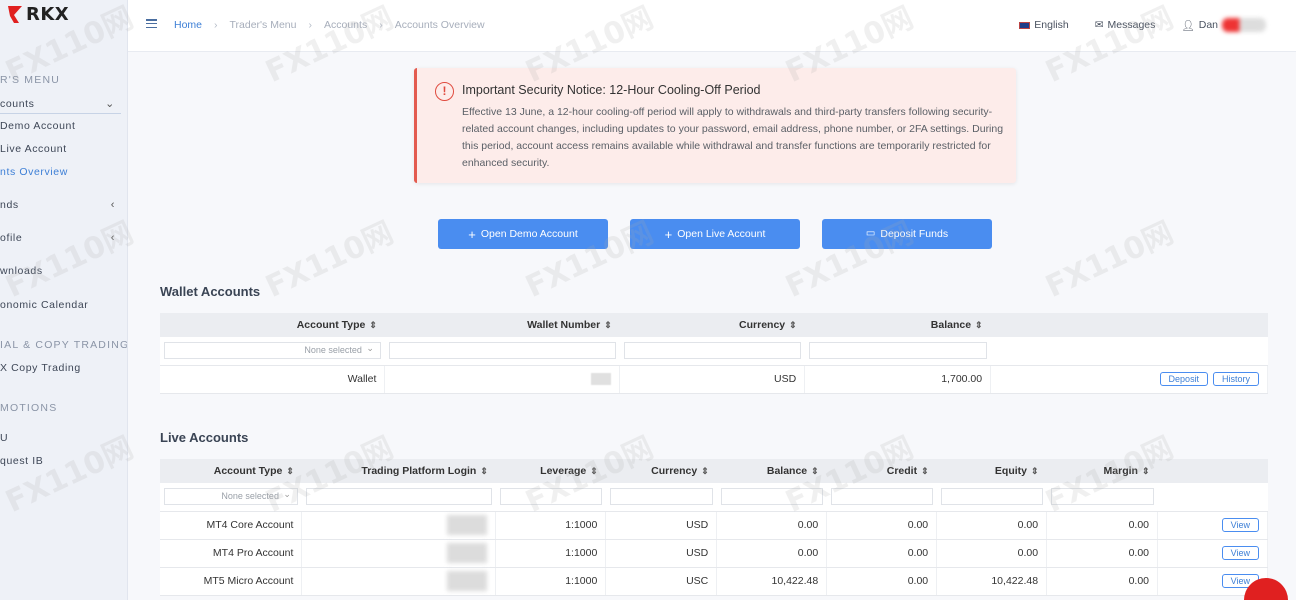 This screenshot has height=600, width=1296. I want to click on top-right-menu: English ✉ Messages 👤︎ Dan, so click(1142, 25).